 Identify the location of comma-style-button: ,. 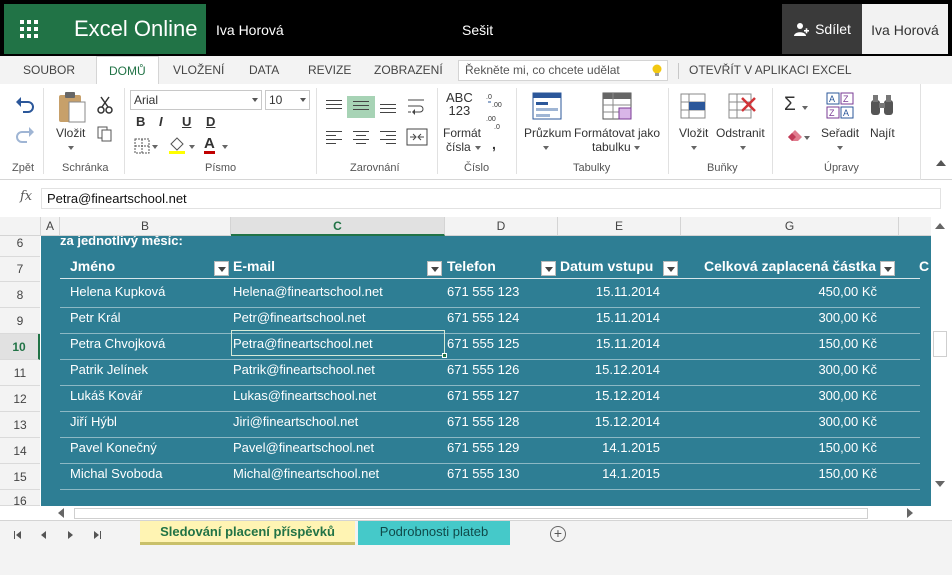
(494, 144).